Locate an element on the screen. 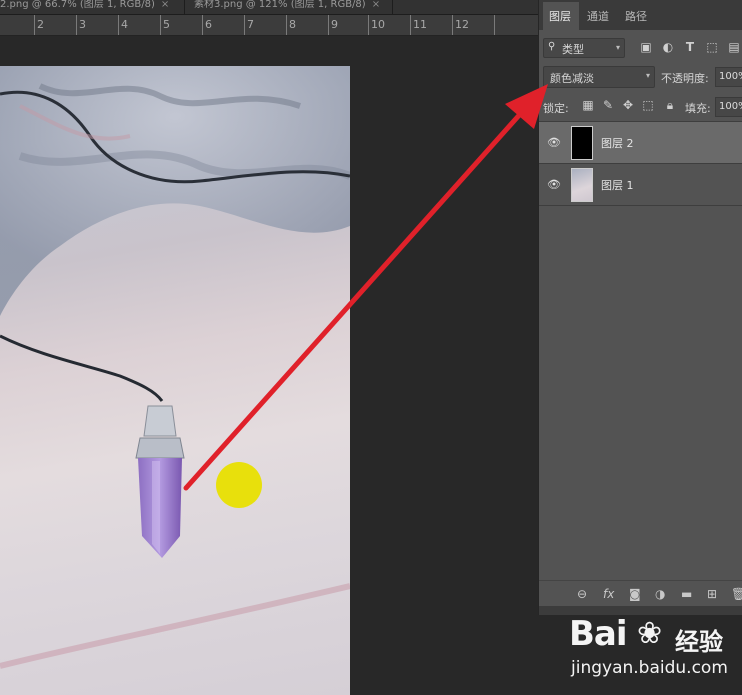  search-icon: ⚲ is located at coordinates (552, 46).